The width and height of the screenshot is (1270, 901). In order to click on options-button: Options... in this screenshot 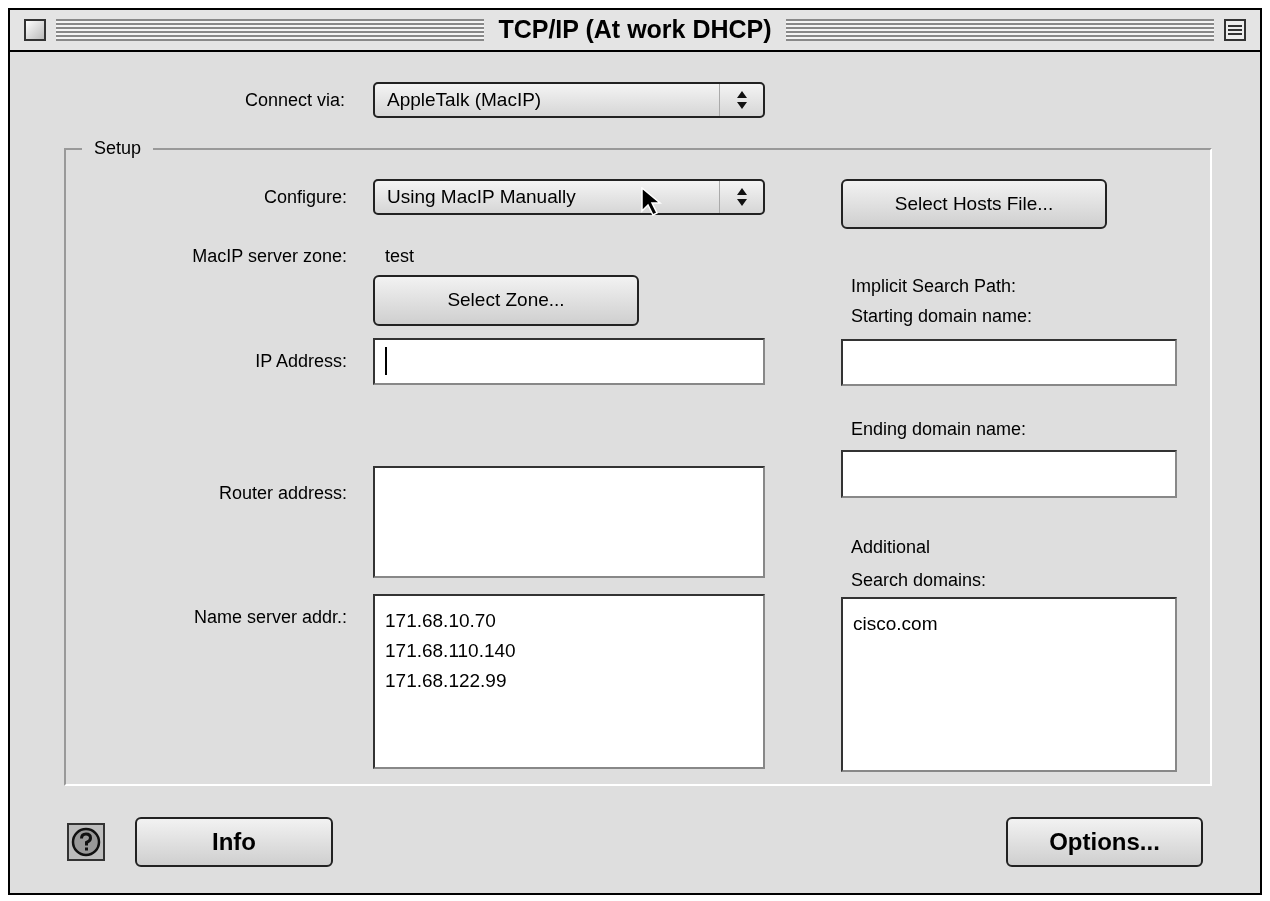, I will do `click(1104, 842)`.